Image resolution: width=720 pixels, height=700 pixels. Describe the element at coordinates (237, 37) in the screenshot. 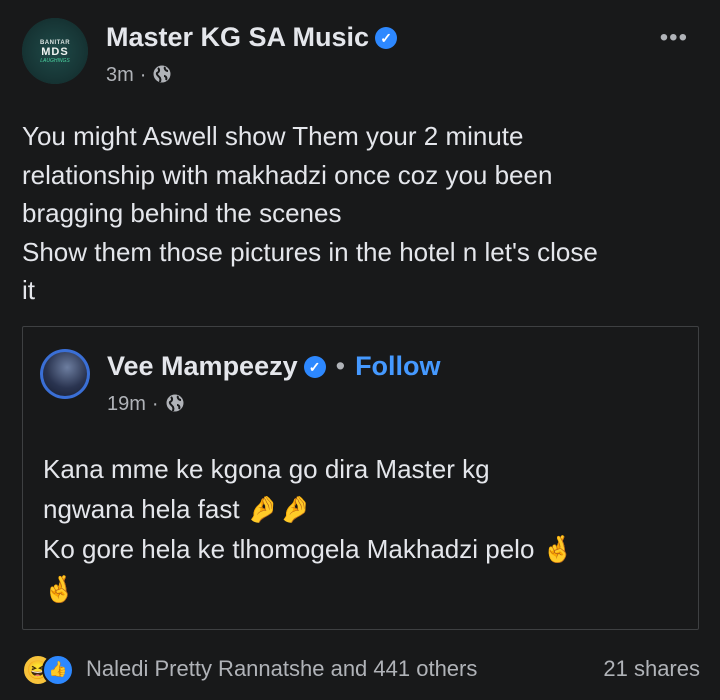

I see `post-author-name: Master KG SA Music` at that location.